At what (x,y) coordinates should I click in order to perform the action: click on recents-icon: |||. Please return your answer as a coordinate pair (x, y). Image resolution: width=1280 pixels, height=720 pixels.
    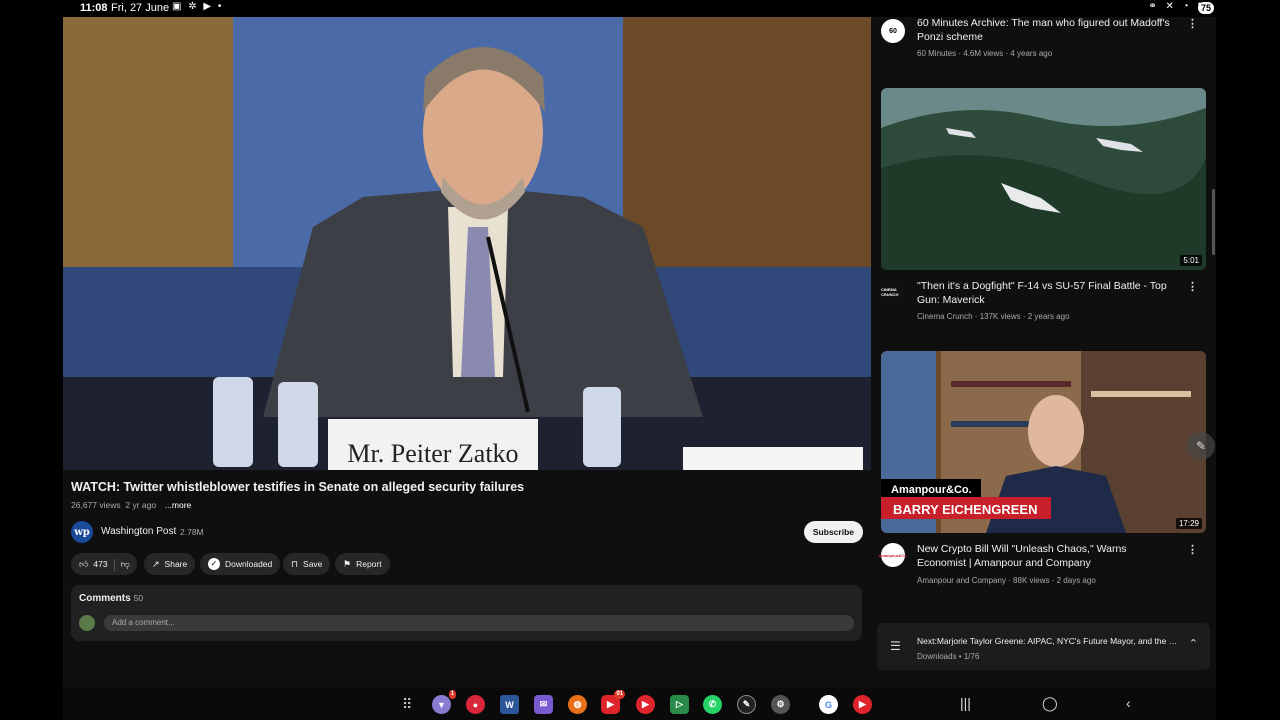
    Looking at the image, I should click on (965, 703).